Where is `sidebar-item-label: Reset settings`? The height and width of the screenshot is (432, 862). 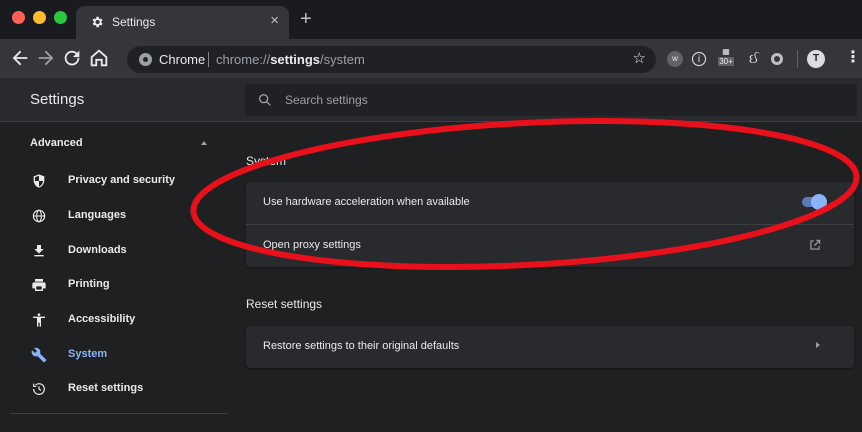 sidebar-item-label: Reset settings is located at coordinates (106, 388).